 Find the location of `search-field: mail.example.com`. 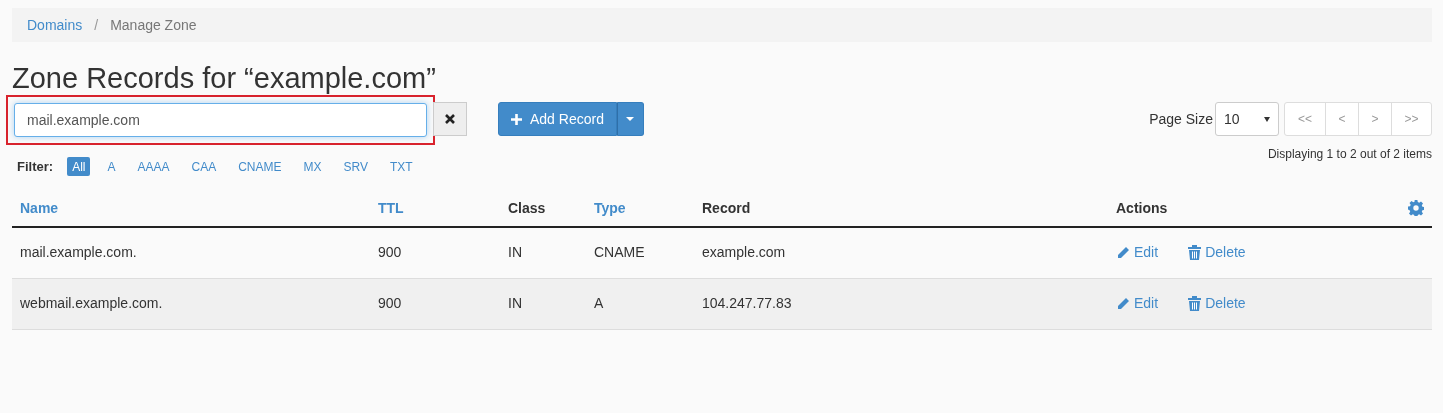

search-field: mail.example.com is located at coordinates (220, 120).